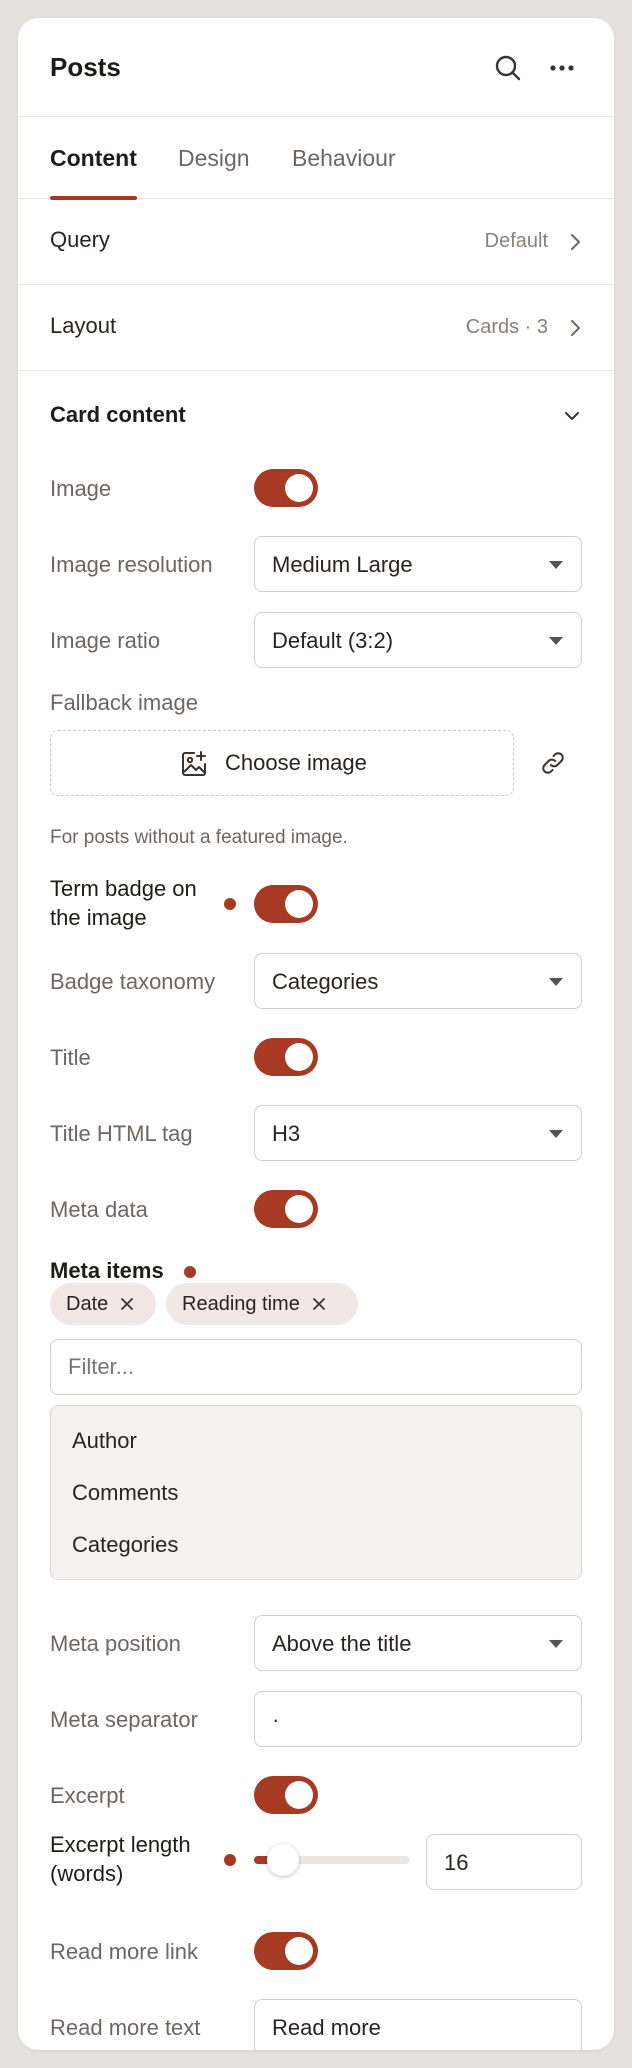 This screenshot has width=632, height=2068. What do you see at coordinates (199, 837) in the screenshot?
I see `fallback-help-text: For posts without a featured image.` at bounding box center [199, 837].